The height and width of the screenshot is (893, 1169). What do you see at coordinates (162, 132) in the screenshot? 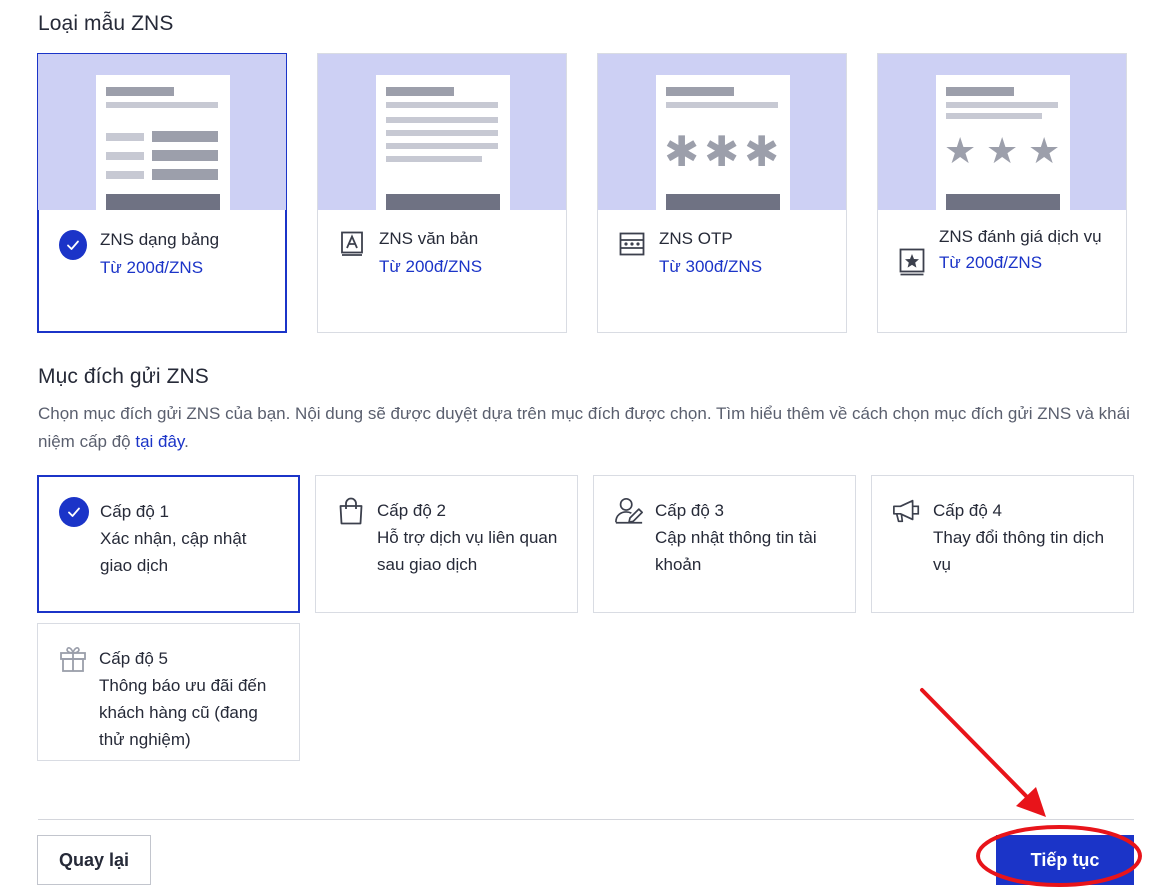
I see `template-preview-table` at bounding box center [162, 132].